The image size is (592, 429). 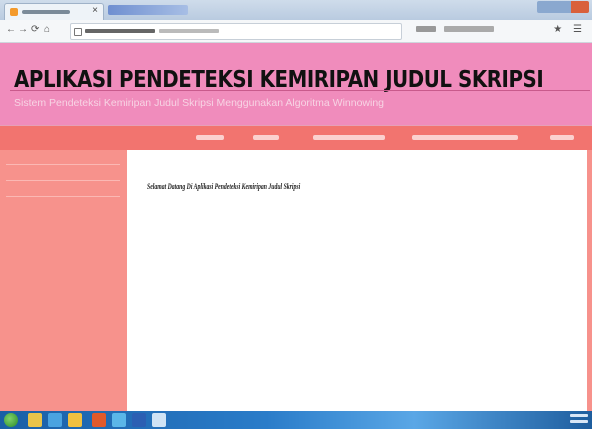 What do you see at coordinates (11, 30) in the screenshot?
I see `back-icon: ←` at bounding box center [11, 30].